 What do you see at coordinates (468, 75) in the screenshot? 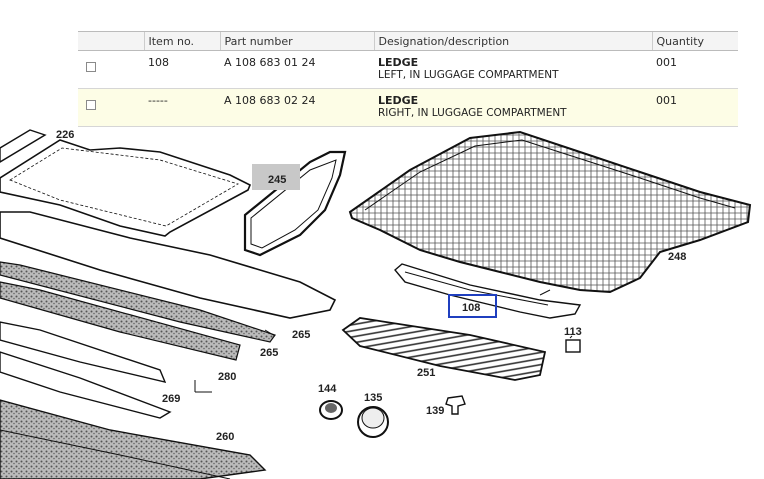
I see `designation-description: LEFT, IN LUGGAGE COMPARTMENT` at bounding box center [468, 75].